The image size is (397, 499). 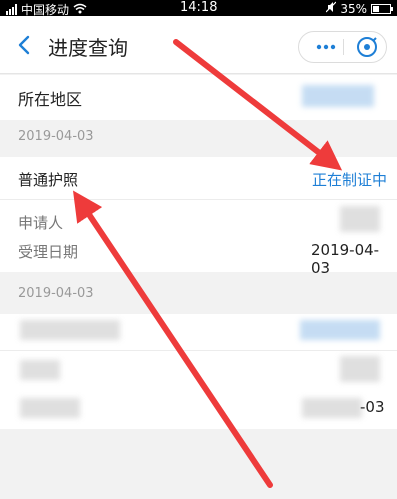 What do you see at coordinates (367, 47) in the screenshot?
I see `close-target-icon` at bounding box center [367, 47].